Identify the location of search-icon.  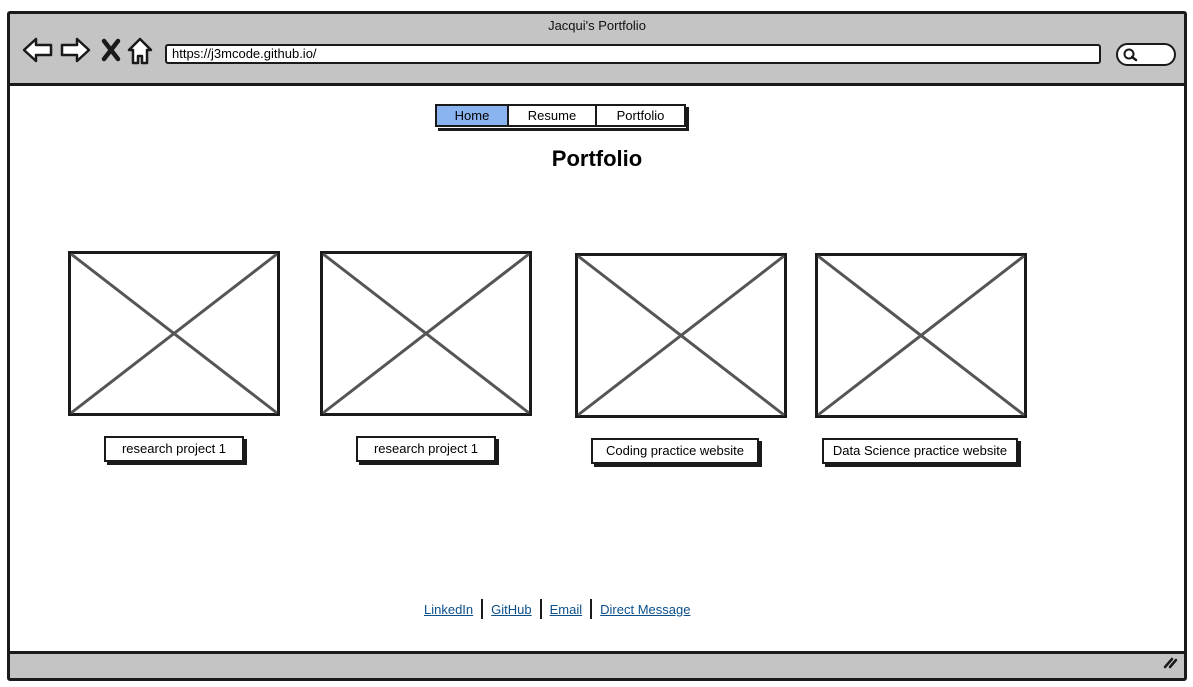
(1130, 55).